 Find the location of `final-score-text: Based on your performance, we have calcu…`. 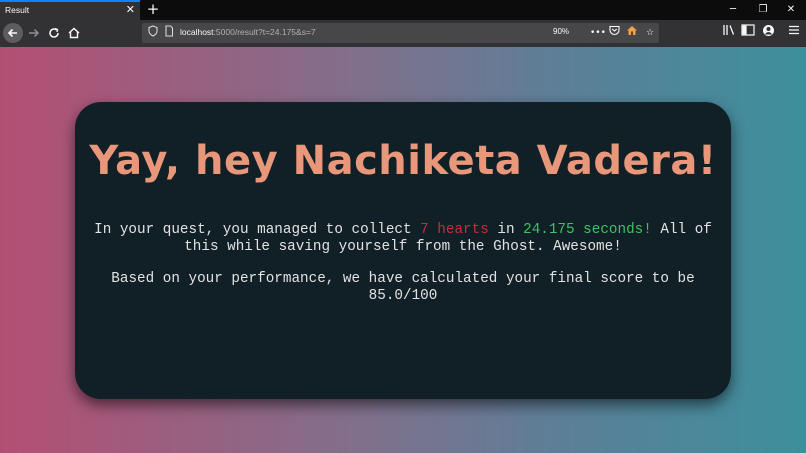

final-score-text: Based on your performance, we have calcu… is located at coordinates (403, 287).